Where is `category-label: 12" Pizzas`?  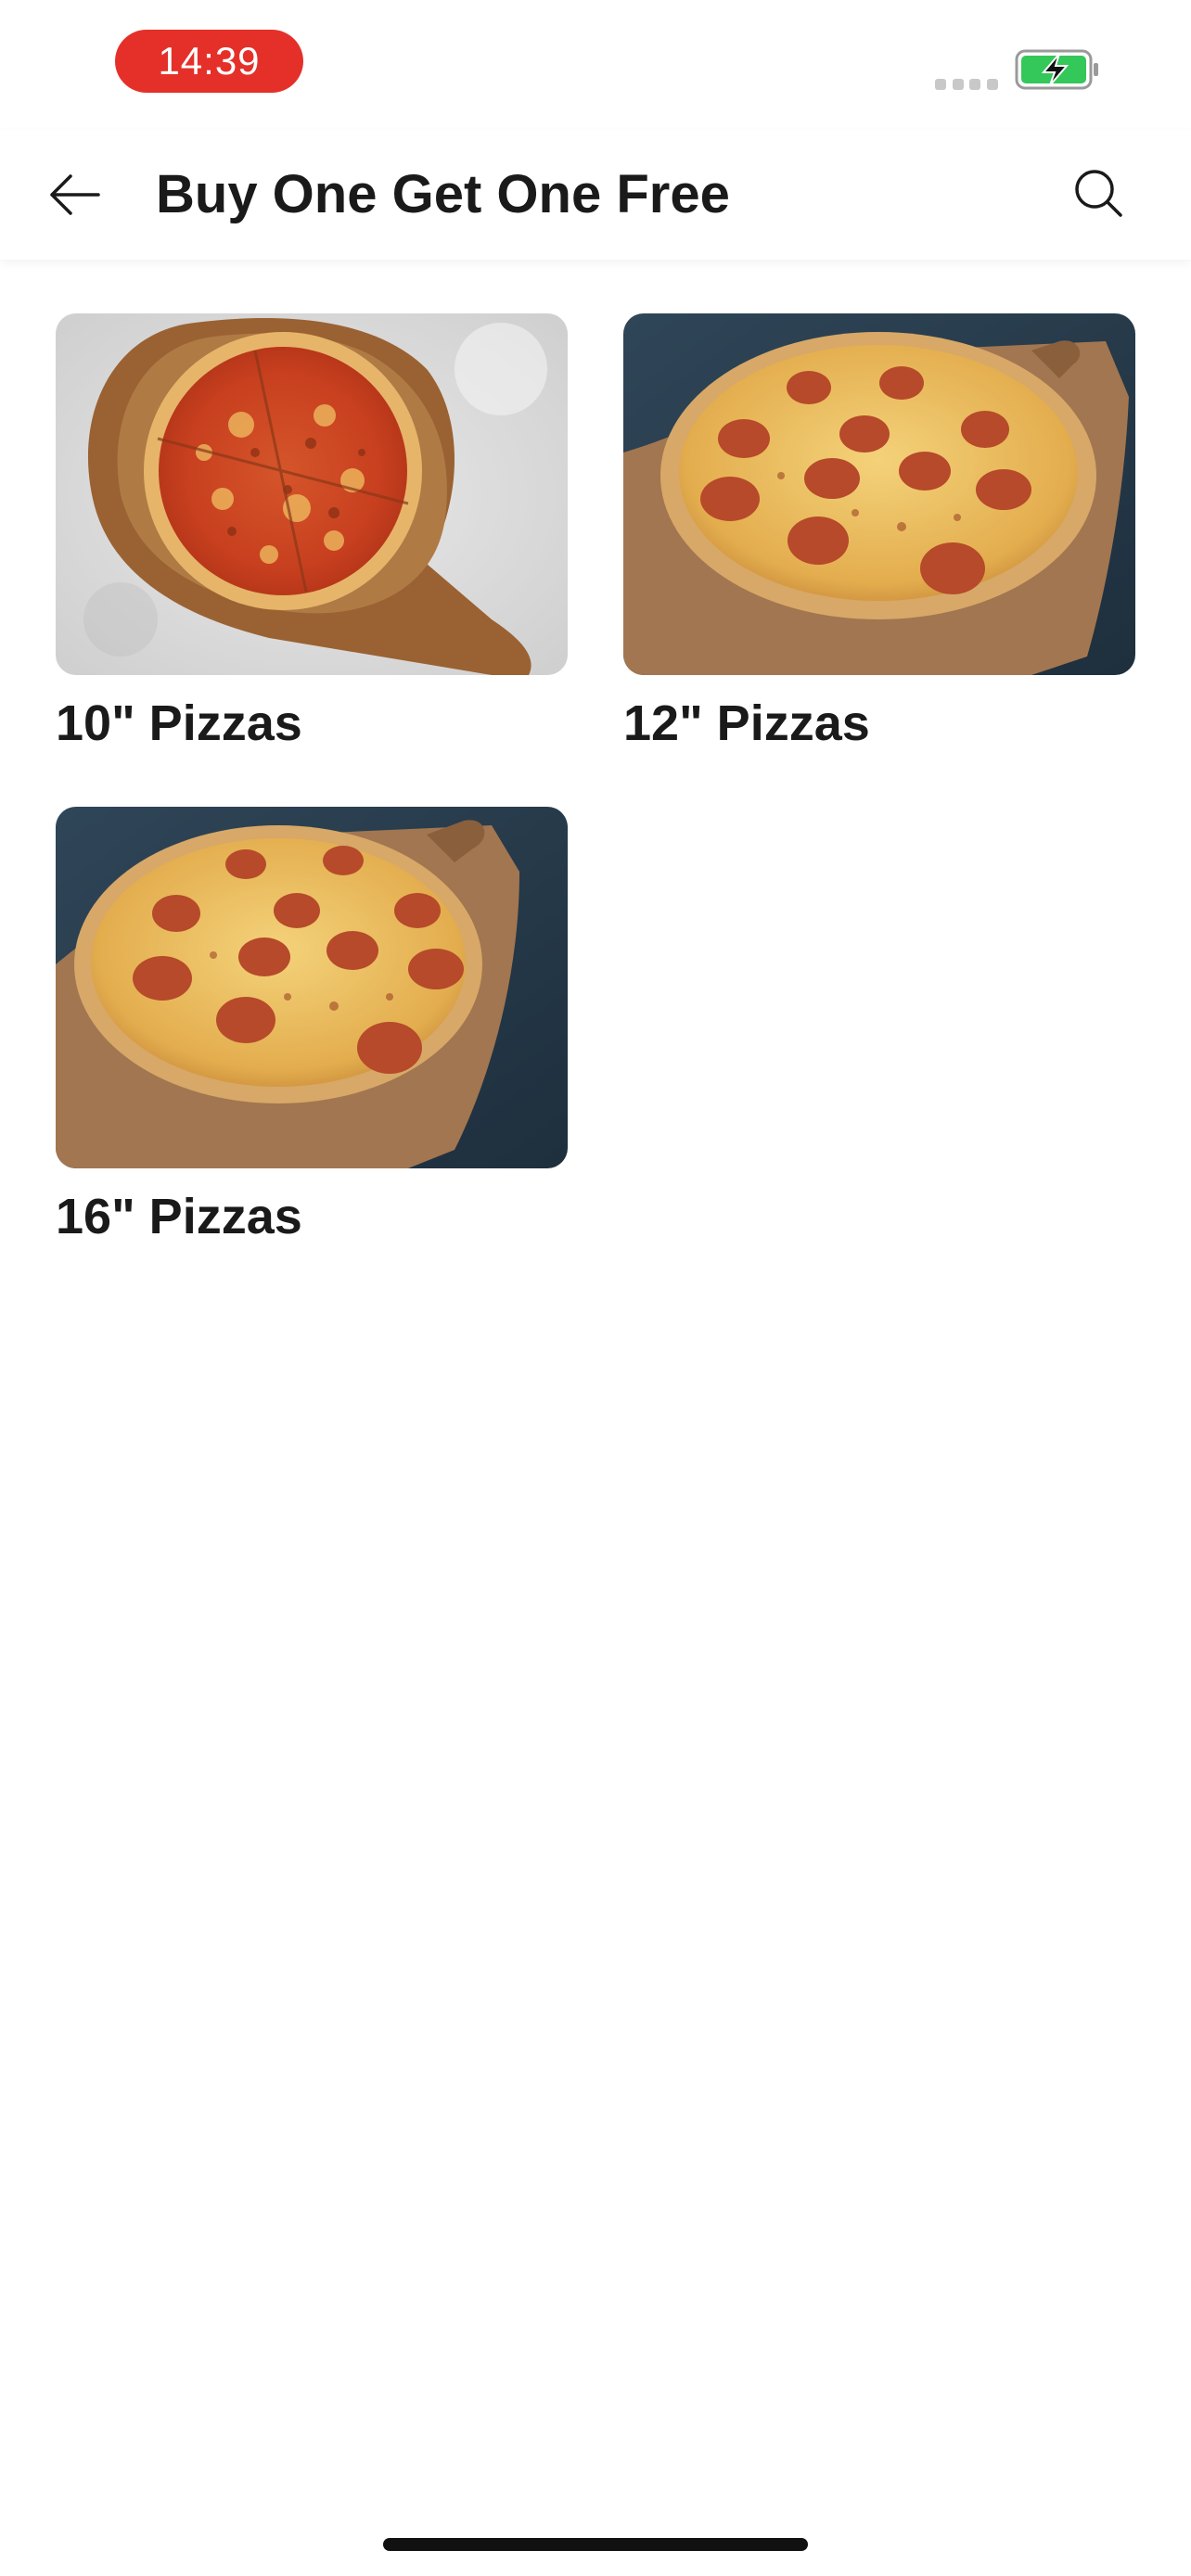 category-label: 12" Pizzas is located at coordinates (746, 723).